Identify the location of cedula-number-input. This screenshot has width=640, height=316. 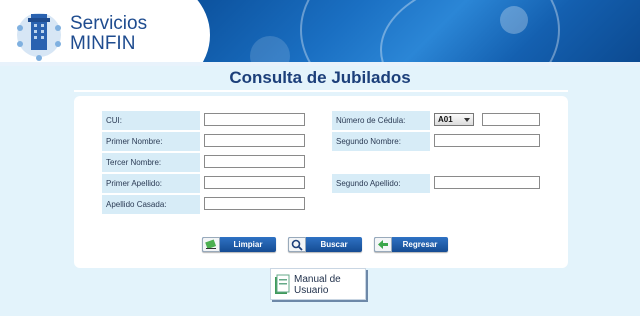
(511, 119).